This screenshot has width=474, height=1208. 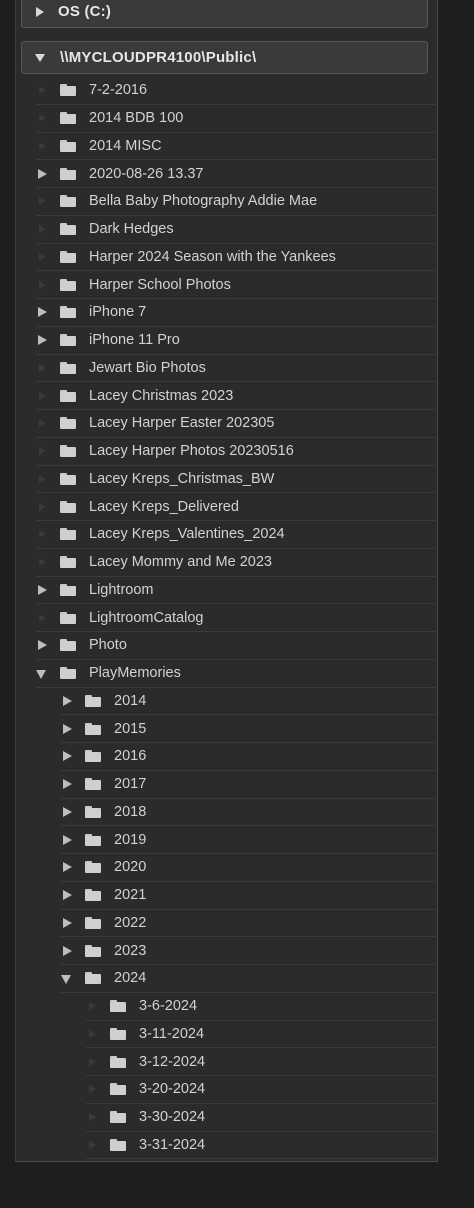 I want to click on folder-row: Bella Baby Photography Addie Mae, so click(x=236, y=202).